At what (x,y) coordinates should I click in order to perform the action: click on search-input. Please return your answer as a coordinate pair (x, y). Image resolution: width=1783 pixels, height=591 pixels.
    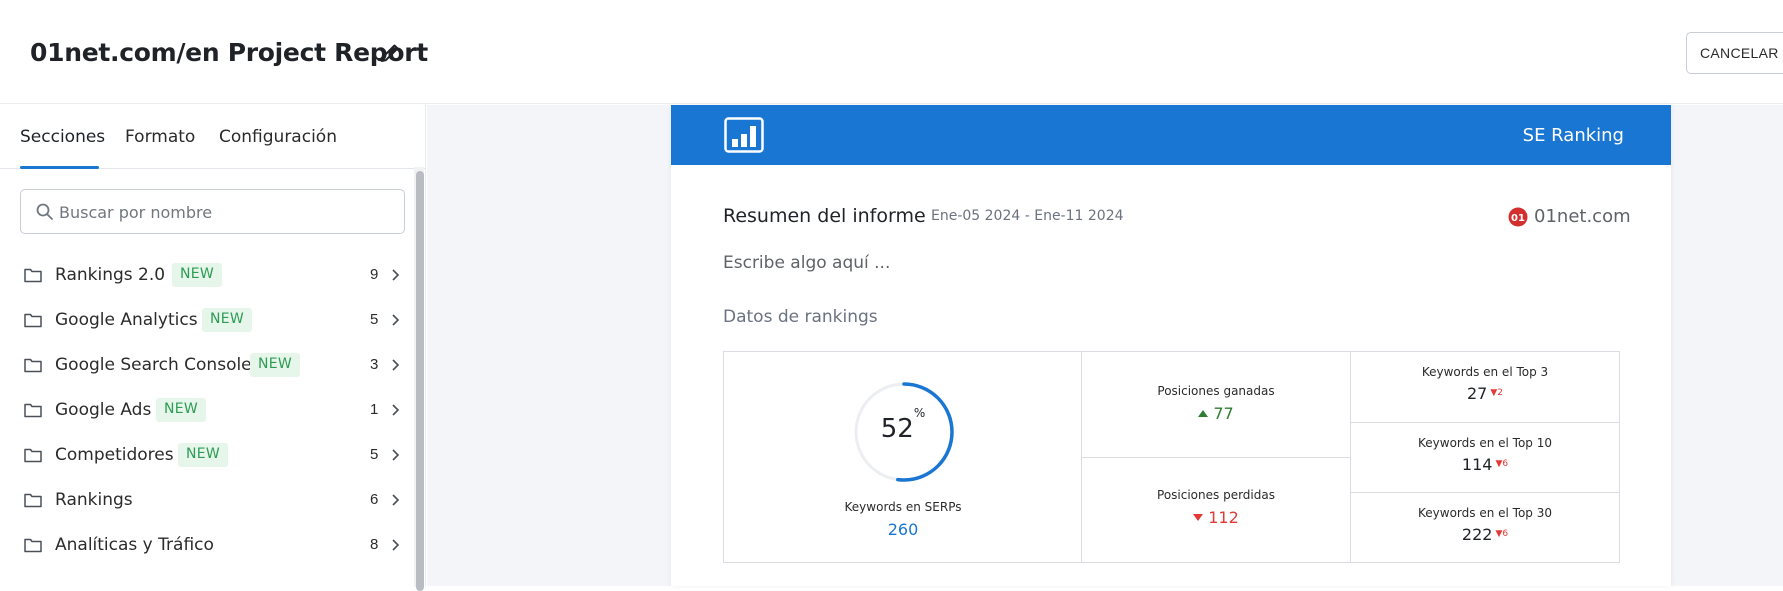
    Looking at the image, I should click on (224, 212).